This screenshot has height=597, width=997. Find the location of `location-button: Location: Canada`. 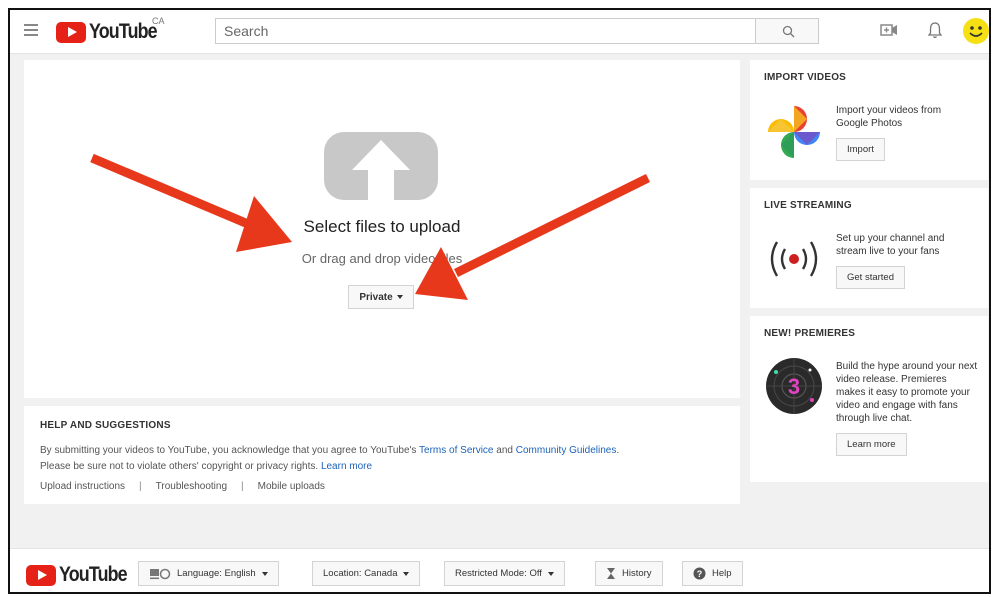

location-button: Location: Canada is located at coordinates (366, 573).